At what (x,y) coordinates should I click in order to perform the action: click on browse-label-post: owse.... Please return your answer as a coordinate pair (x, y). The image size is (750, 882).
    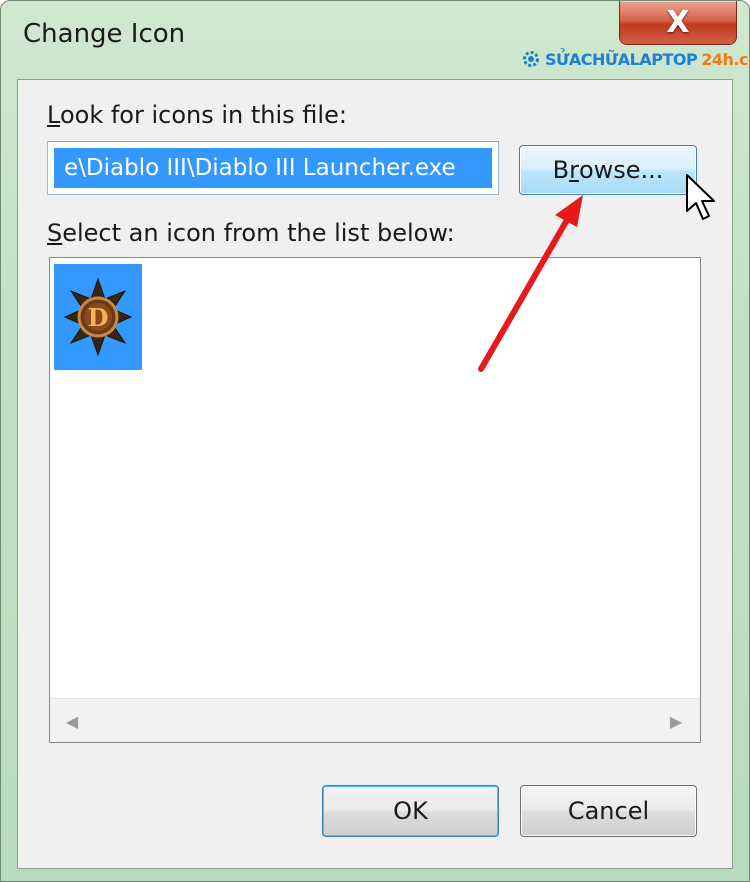
    Looking at the image, I should click on (621, 170).